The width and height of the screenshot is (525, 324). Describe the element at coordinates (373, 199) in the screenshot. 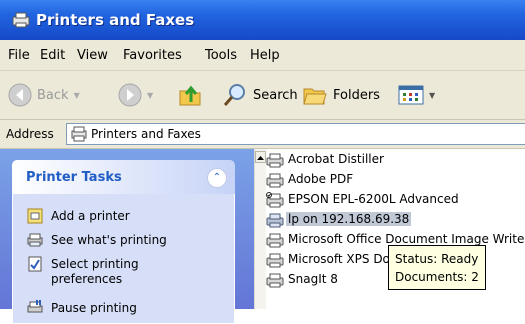

I see `printer-name: EPSON EPL-6200L Advanced` at that location.